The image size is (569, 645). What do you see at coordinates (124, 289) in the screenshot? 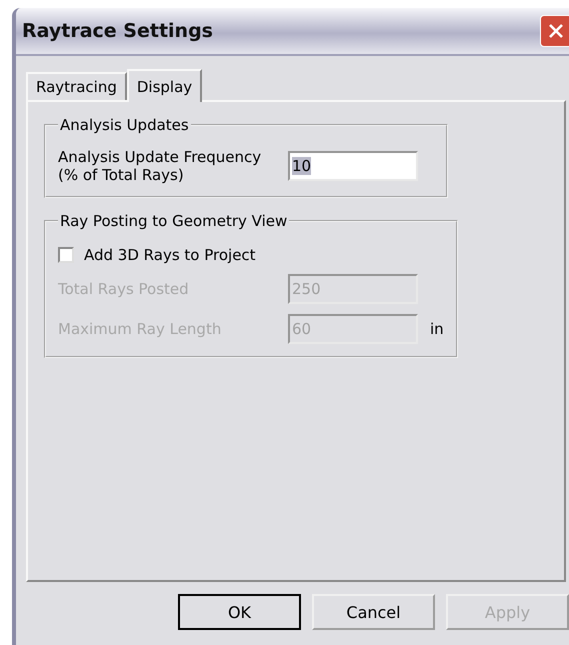
I see `field-label: Total Rays Posted` at bounding box center [124, 289].